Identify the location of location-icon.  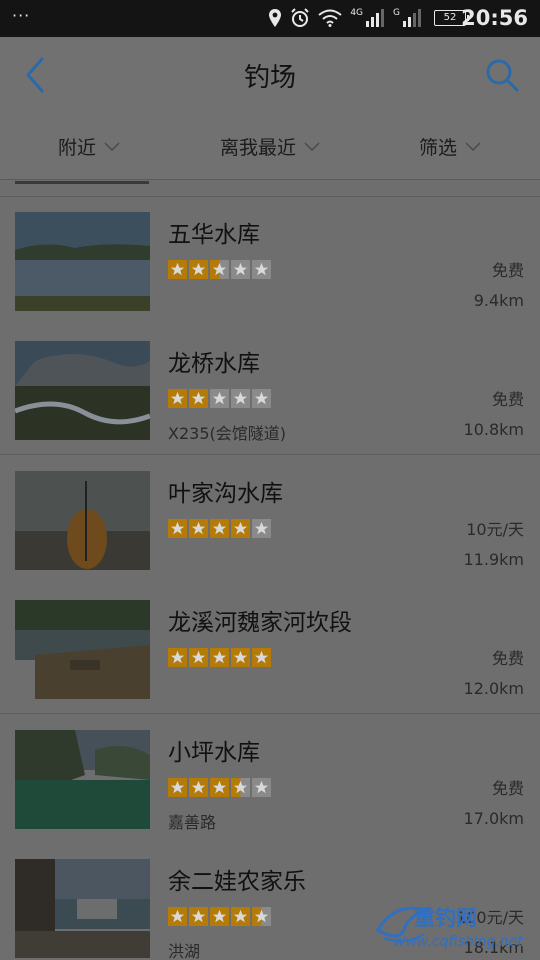
(275, 18).